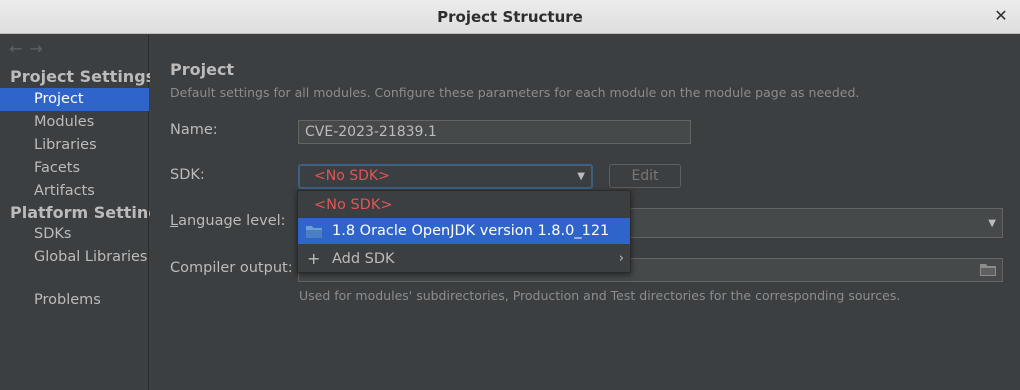 This screenshot has height=390, width=1020. Describe the element at coordinates (202, 69) in the screenshot. I see `page-title: Project` at that location.